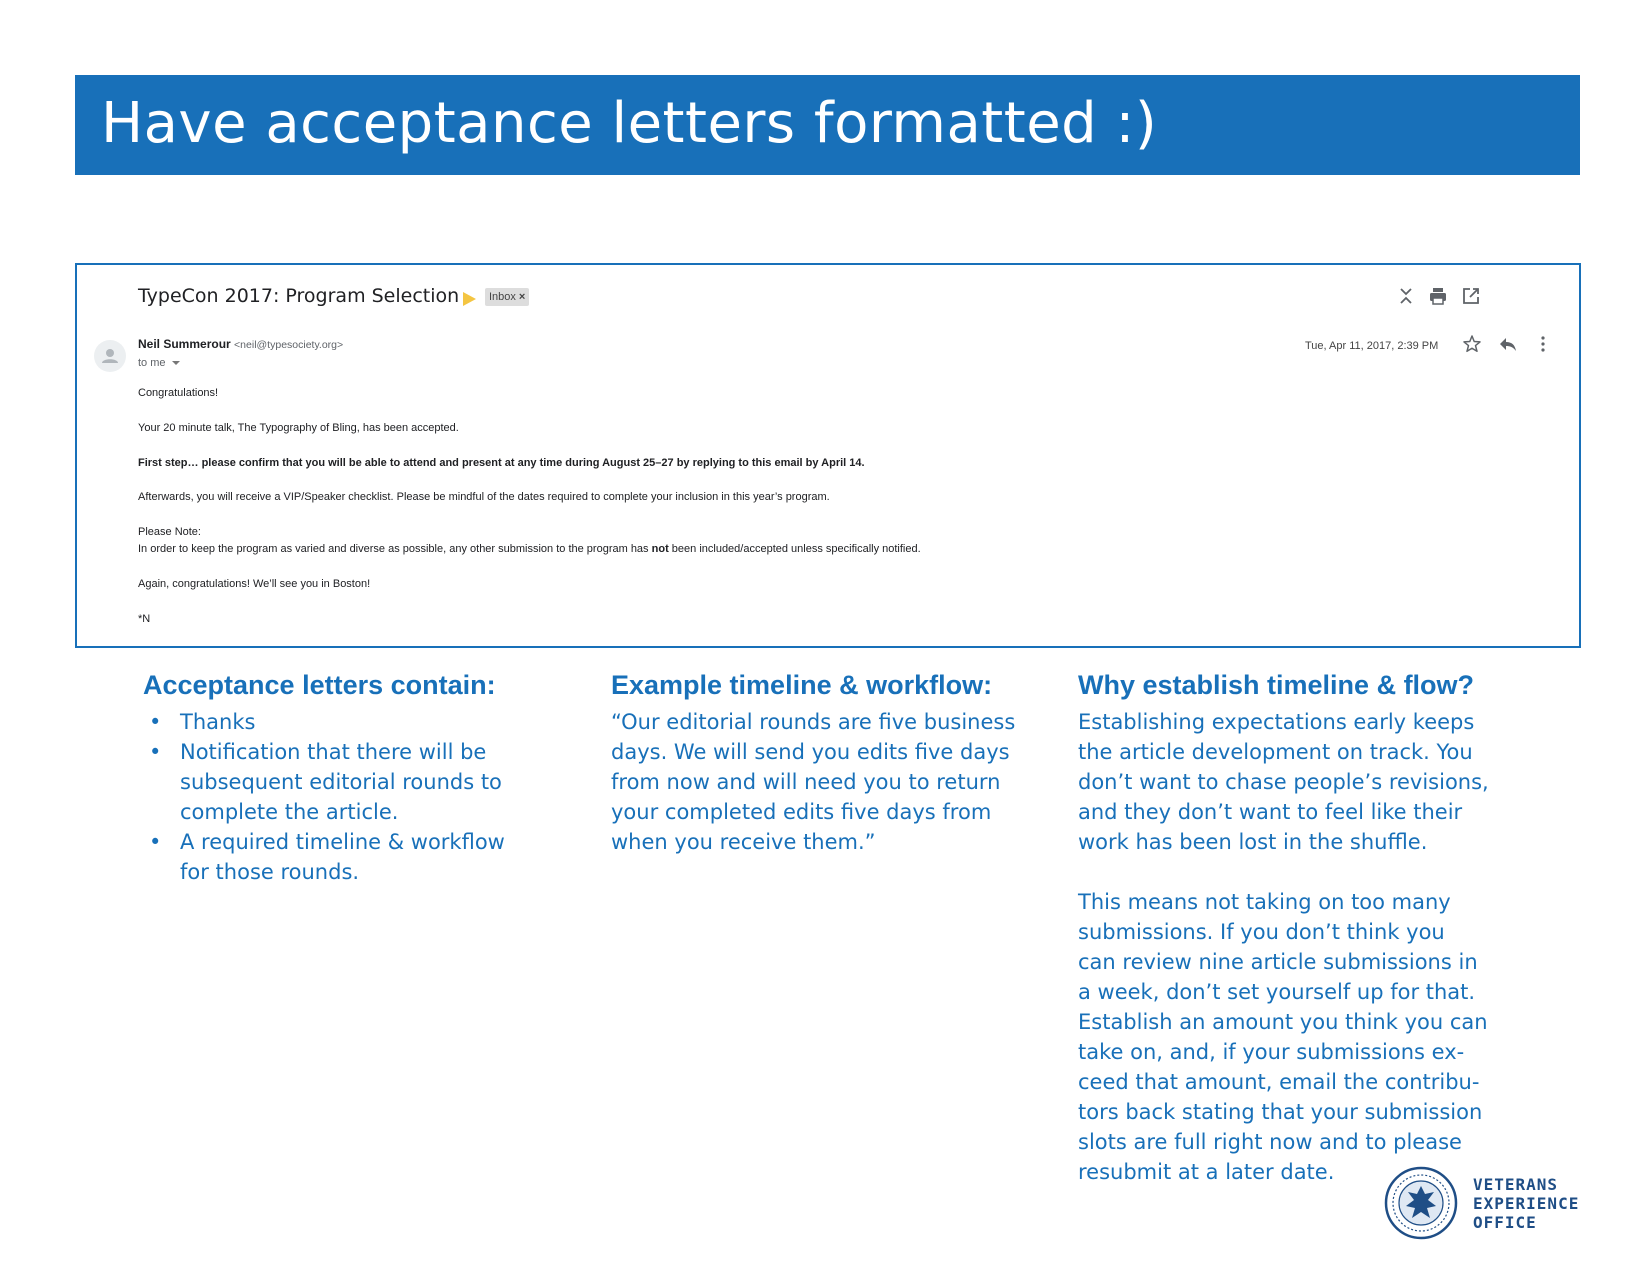 The height and width of the screenshot is (1275, 1650). Describe the element at coordinates (660, 549) in the screenshot. I see `note-text-bold: not` at that location.